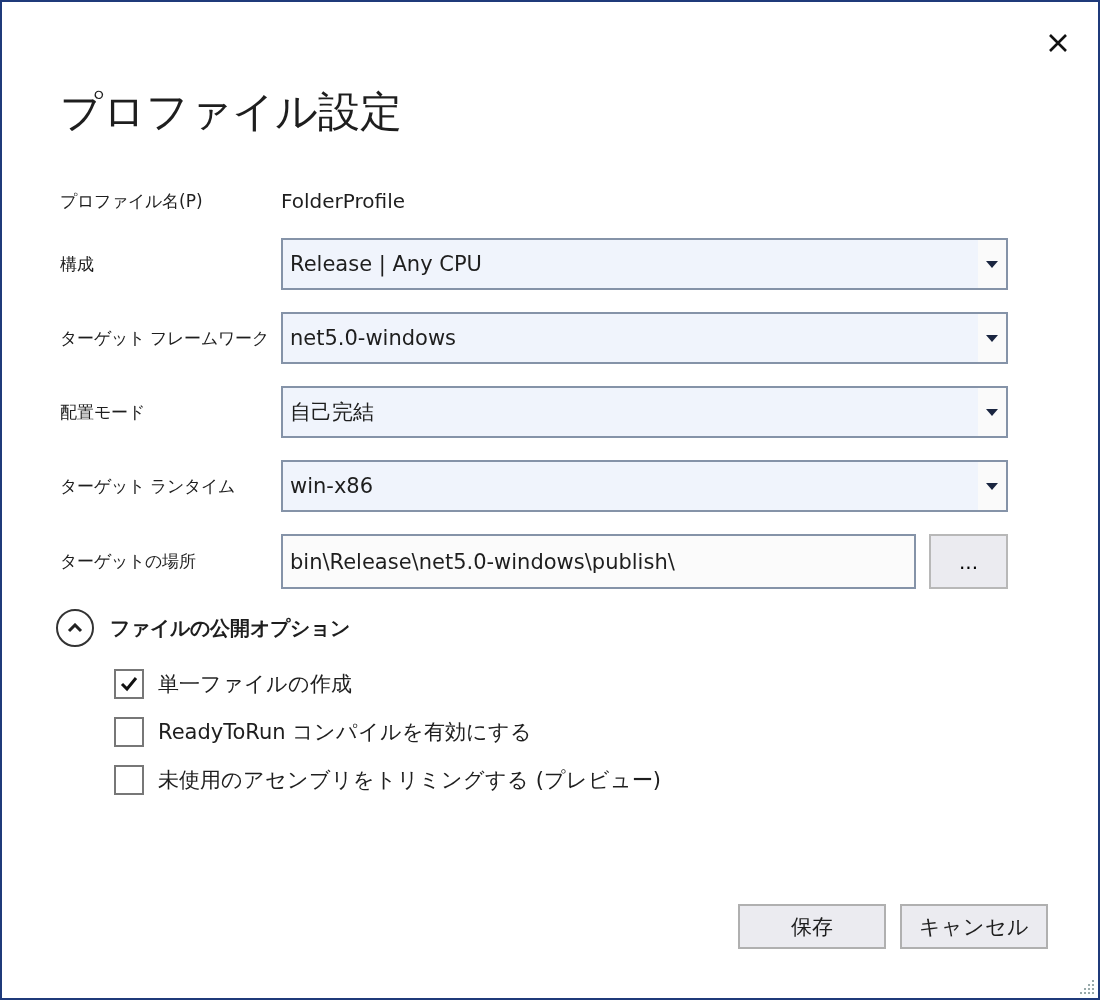  Describe the element at coordinates (230, 628) in the screenshot. I see `section-heading: ファイルの公開オプション` at that location.